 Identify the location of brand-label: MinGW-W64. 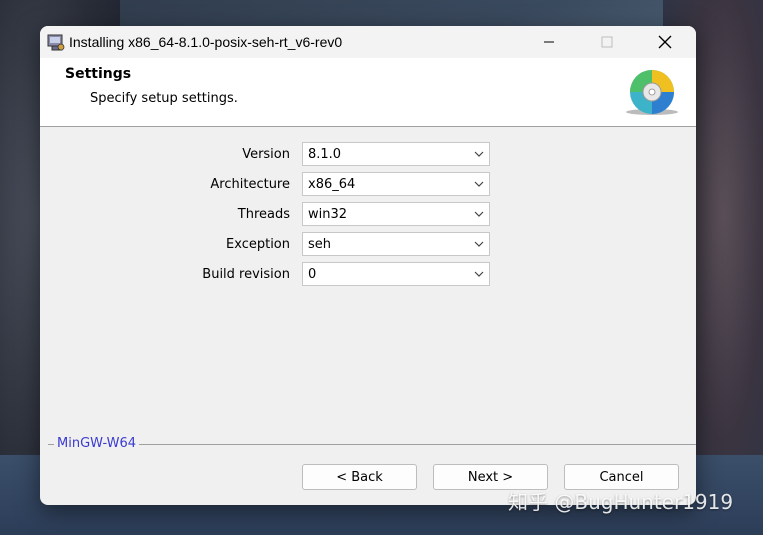
(97, 443).